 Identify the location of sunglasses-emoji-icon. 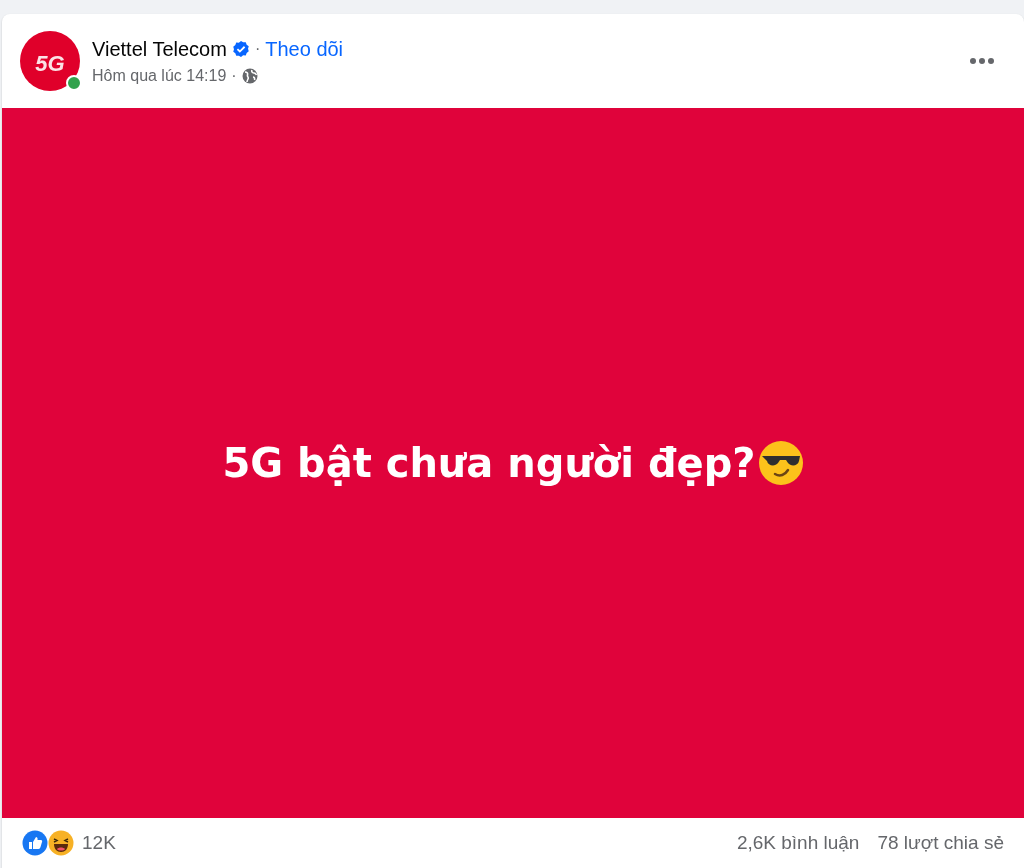
(780, 463).